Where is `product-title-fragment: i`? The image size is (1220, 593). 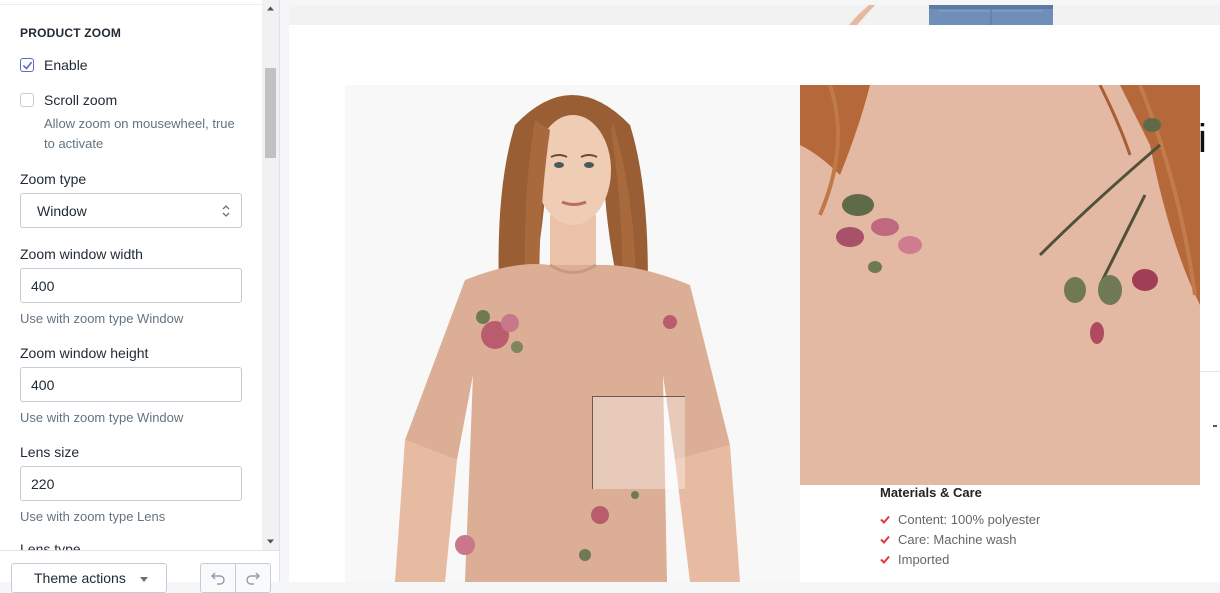
product-title-fragment: i is located at coordinates (1202, 139).